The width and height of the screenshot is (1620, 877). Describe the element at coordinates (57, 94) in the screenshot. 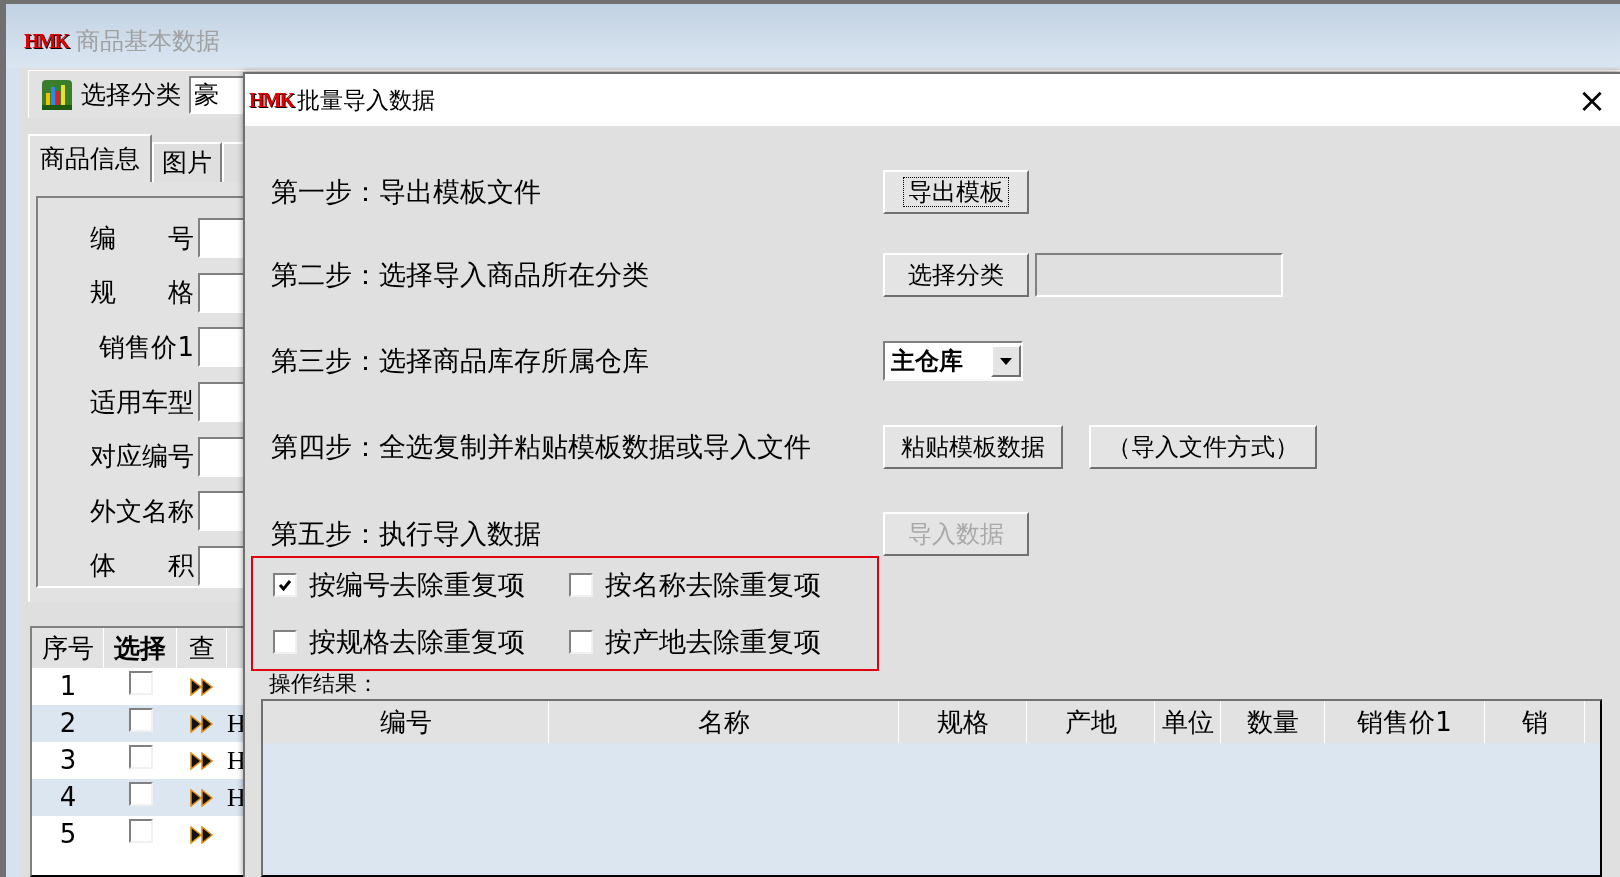

I see `bar-chart-icon` at that location.